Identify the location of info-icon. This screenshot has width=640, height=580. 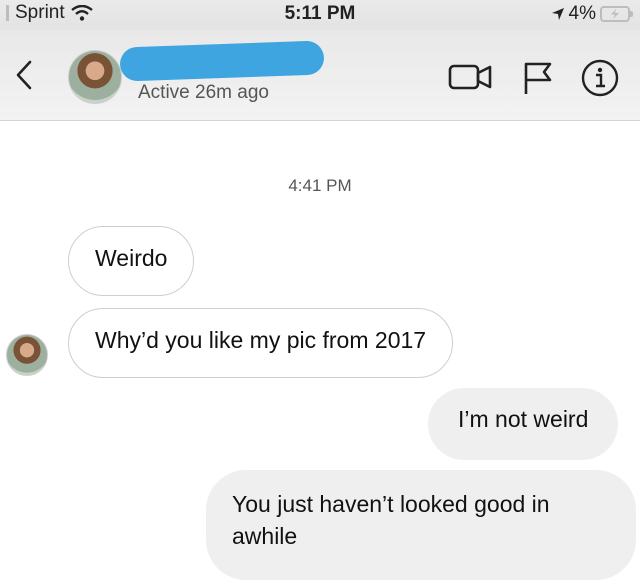
(600, 78).